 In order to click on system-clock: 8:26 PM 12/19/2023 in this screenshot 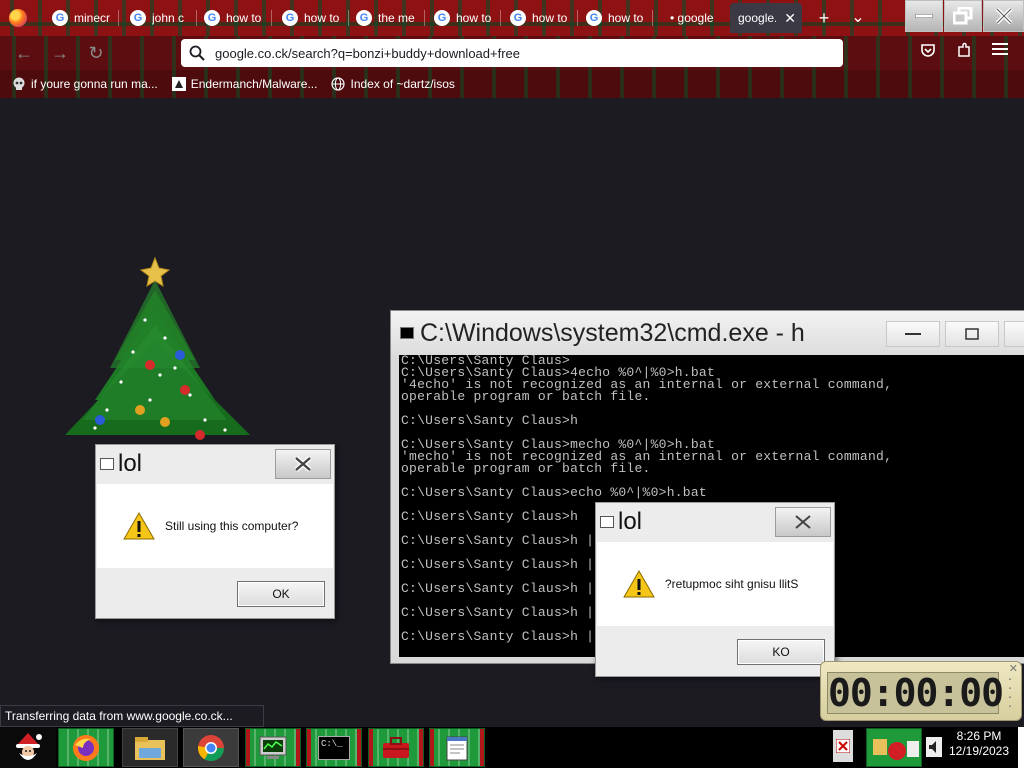, I will do `click(979, 744)`.